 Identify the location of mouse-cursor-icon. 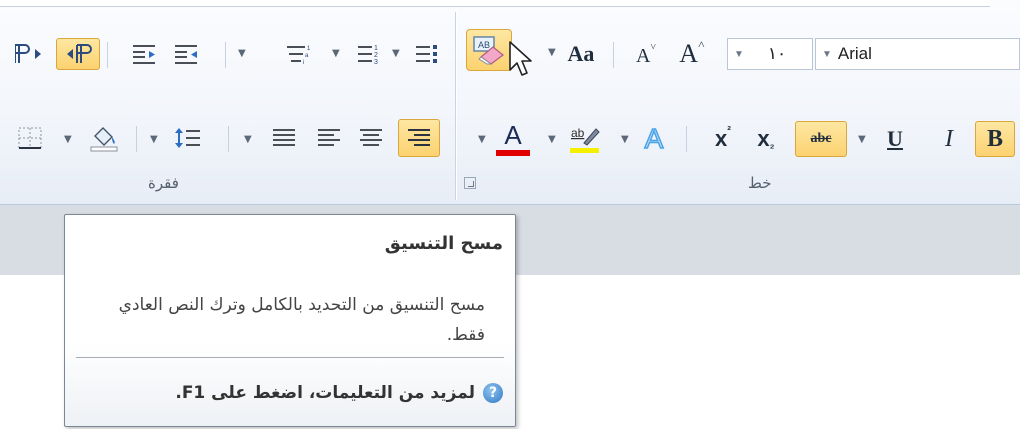
(520, 58).